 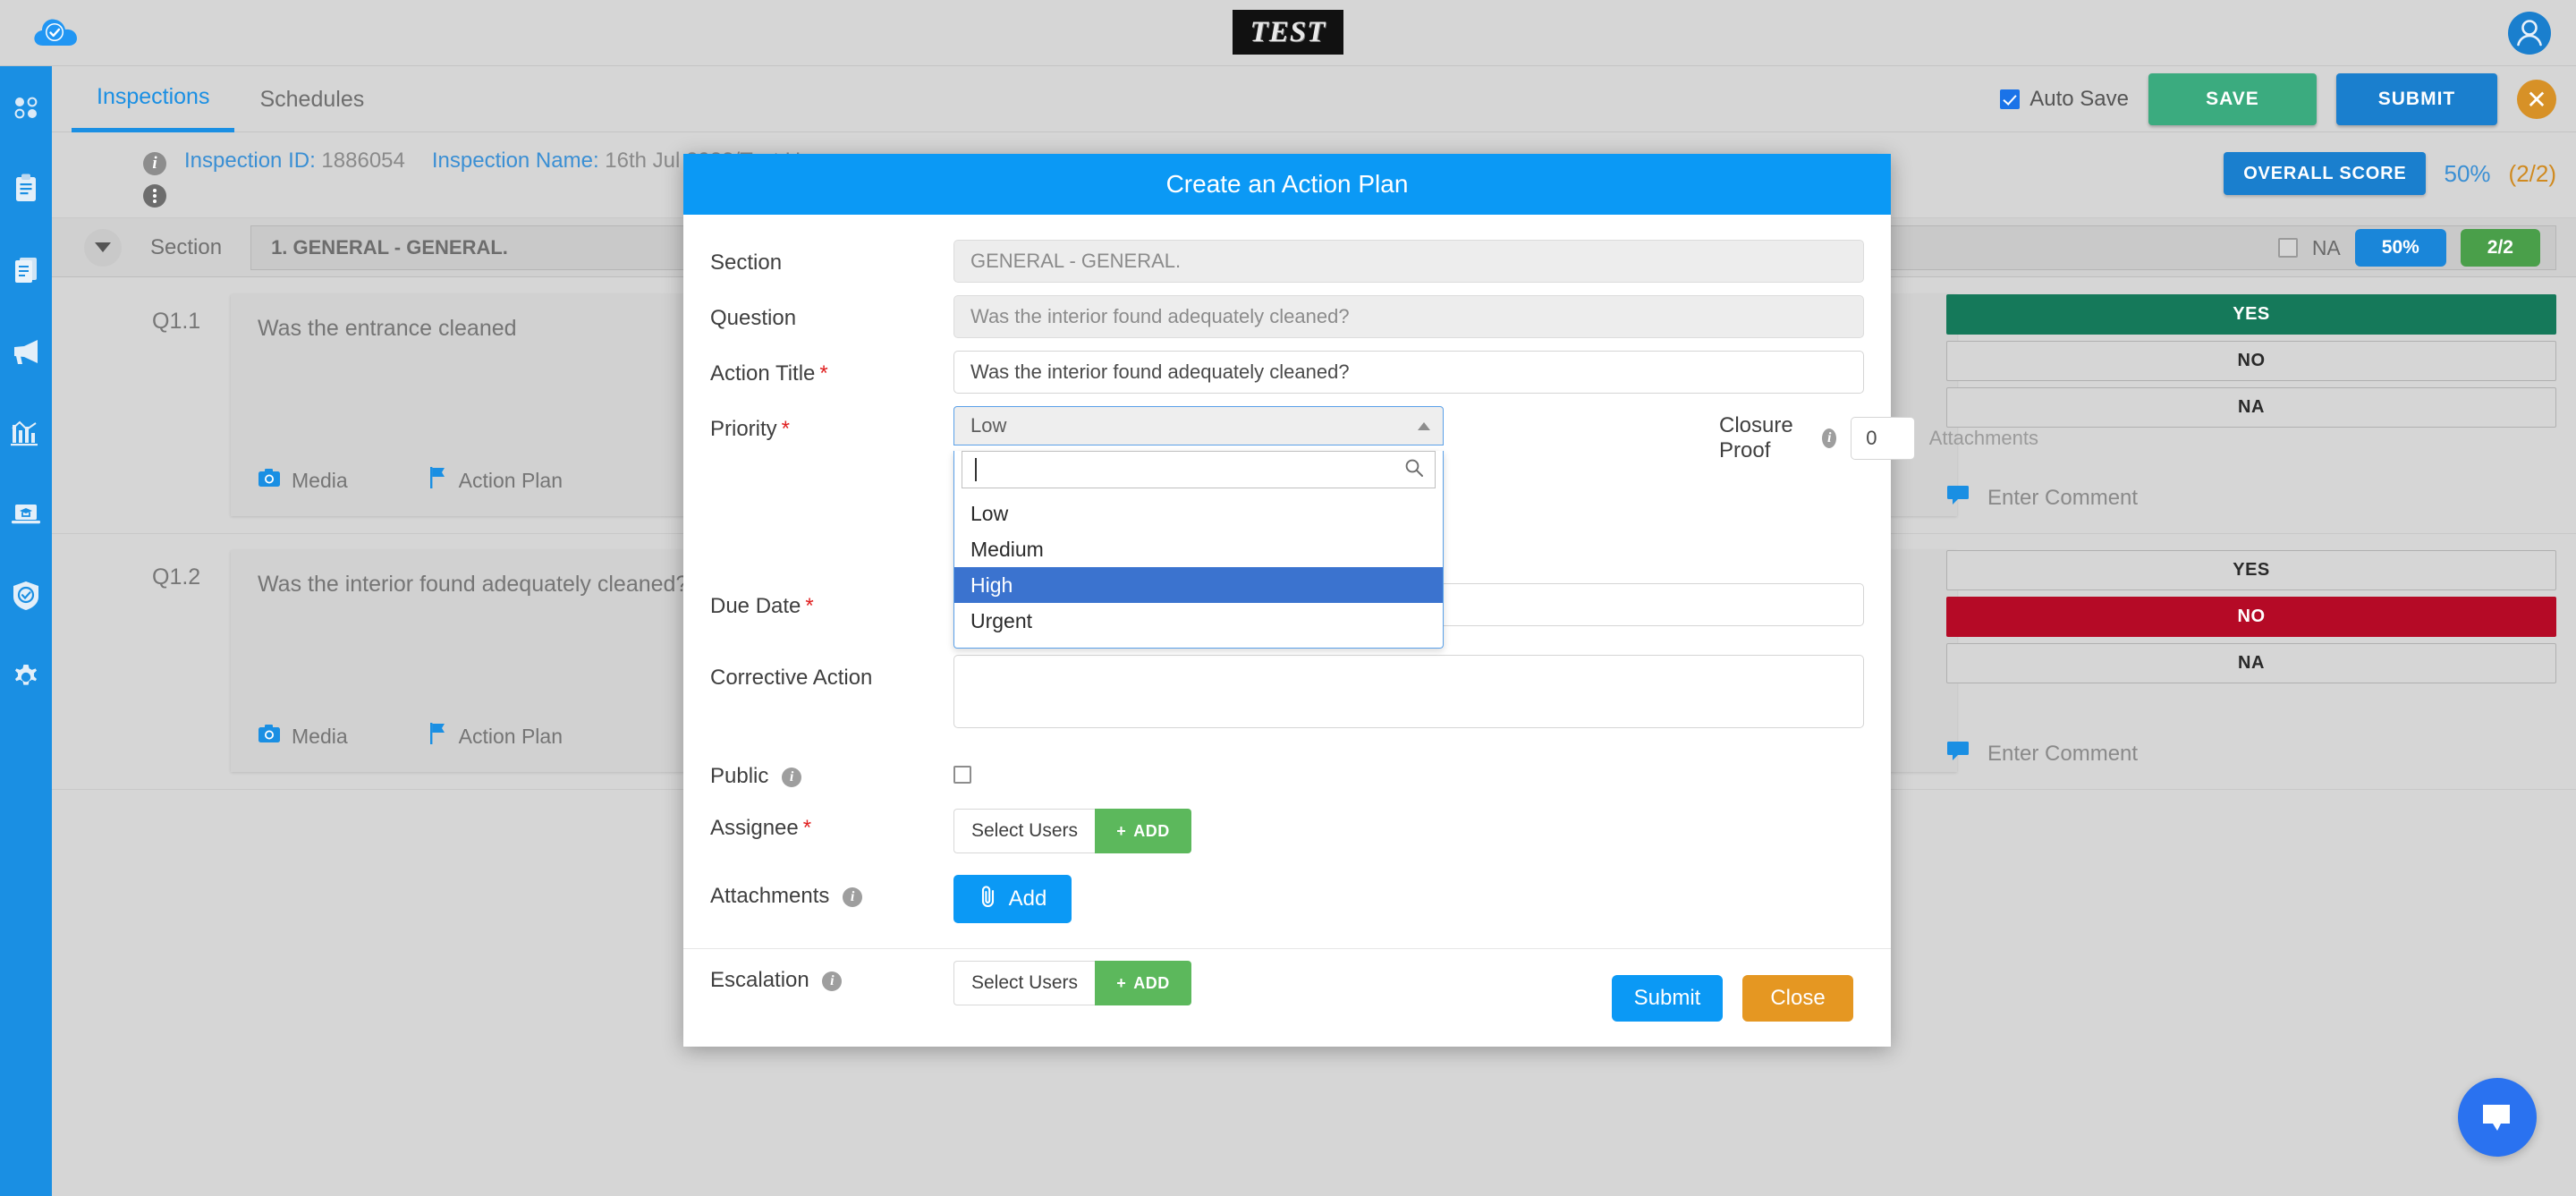 I want to click on section-score-group: NA 50% 2/2, so click(x=2408, y=248).